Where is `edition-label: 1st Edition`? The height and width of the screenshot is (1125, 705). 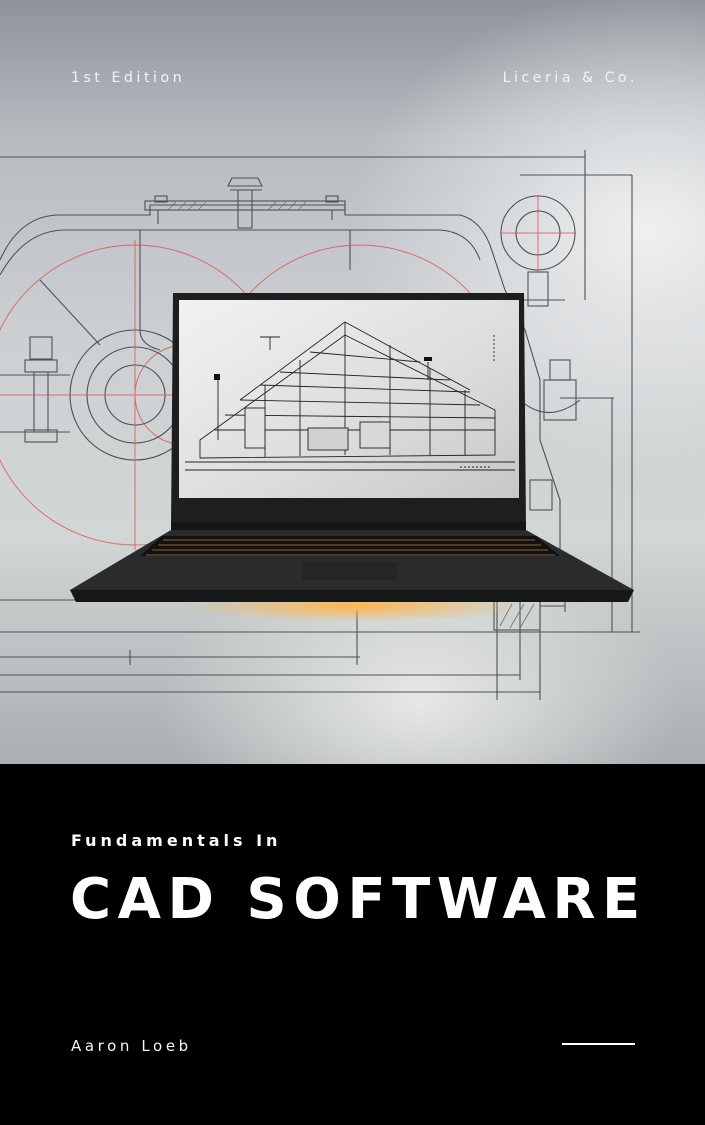
edition-label: 1st Edition is located at coordinates (128, 78).